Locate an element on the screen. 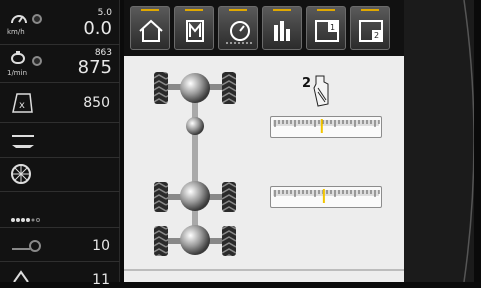 The height and width of the screenshot is (288, 481). front-axle-slider is located at coordinates (326, 127).